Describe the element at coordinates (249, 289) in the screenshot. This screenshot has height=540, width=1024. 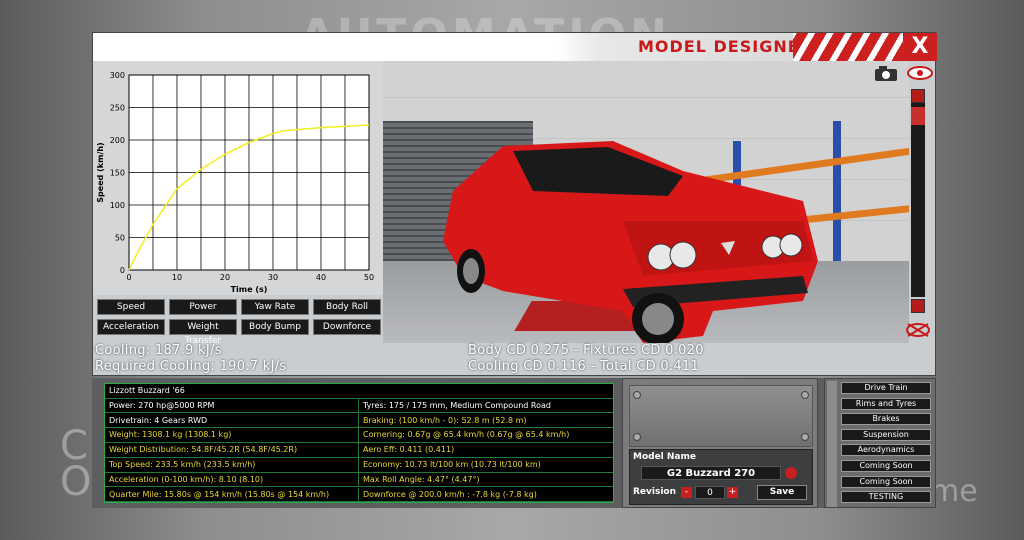
I see `x-axis-label: Time (s)` at that location.